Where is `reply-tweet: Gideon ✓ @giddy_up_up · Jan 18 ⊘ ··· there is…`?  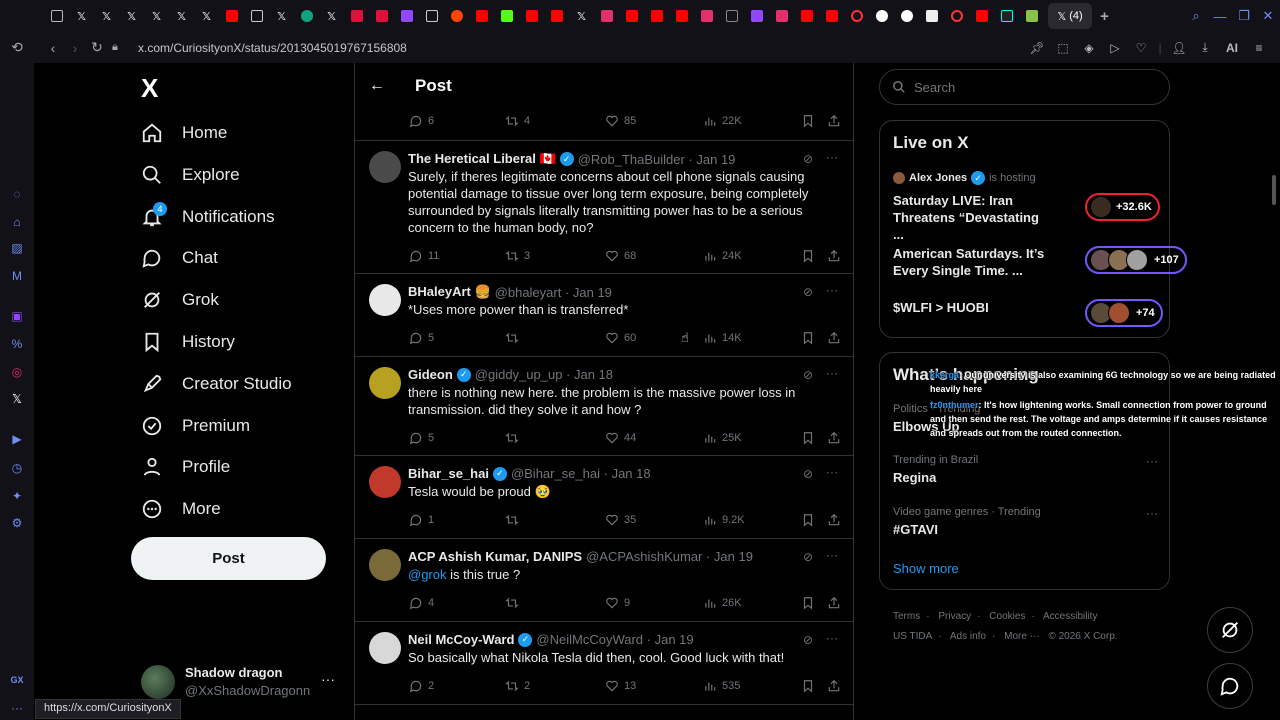
reply-tweet: Gideon ✓ @giddy_up_up · Jan 18 ⊘ ··· there is… is located at coordinates (604, 406).